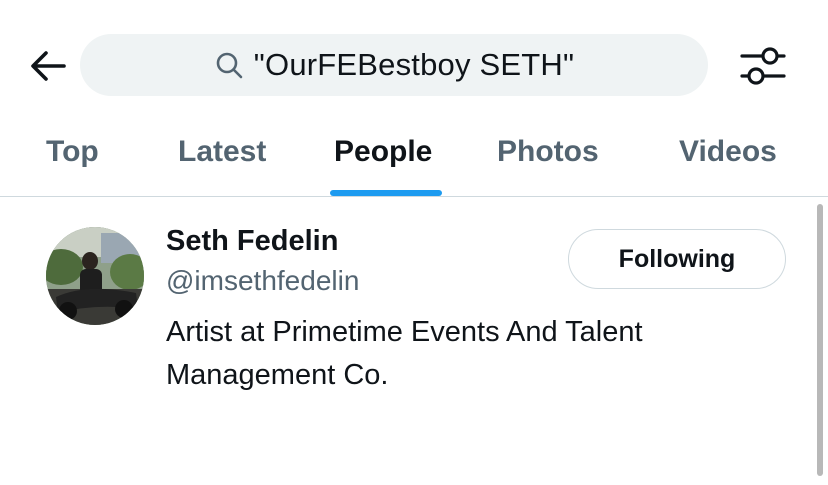 This screenshot has height=485, width=828. I want to click on back-button, so click(48, 66).